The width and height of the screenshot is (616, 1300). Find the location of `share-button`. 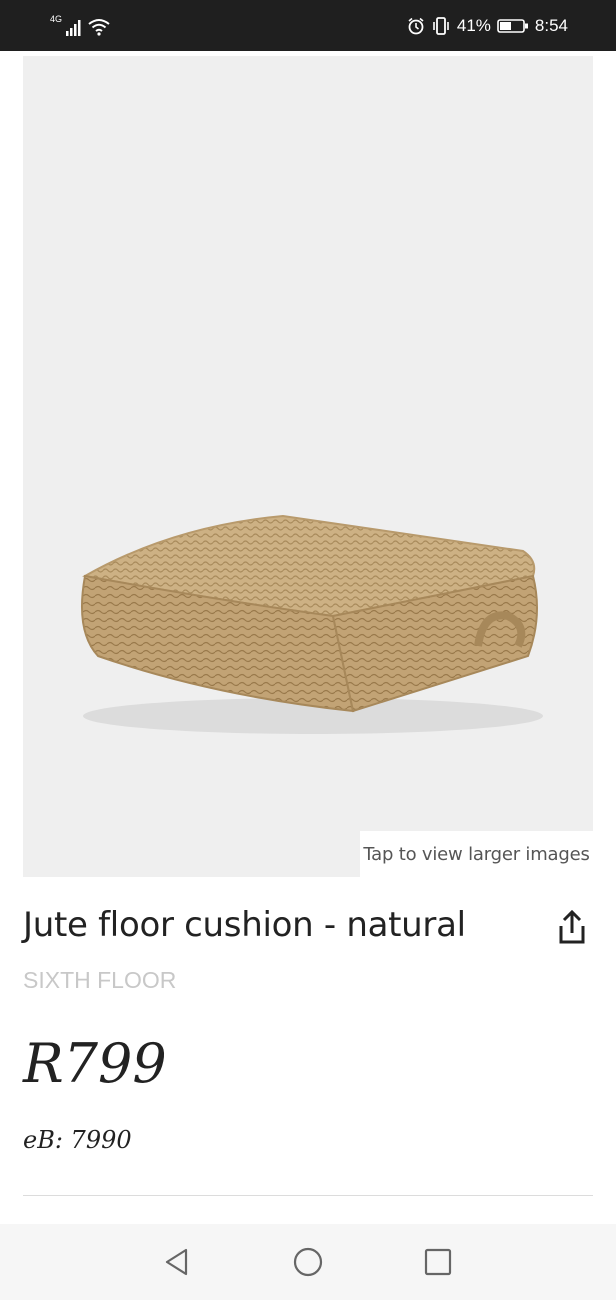

share-button is located at coordinates (572, 928).